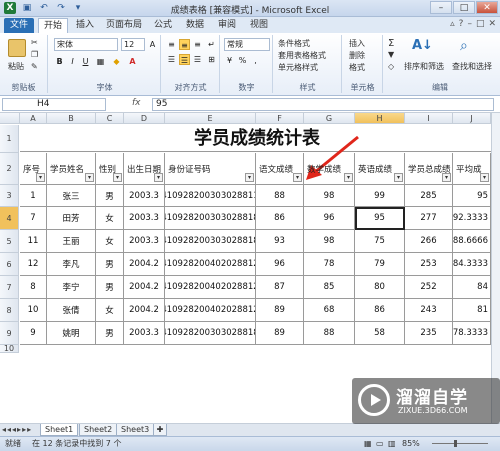  What do you see at coordinates (33, 118) in the screenshot?
I see `col-header-a: A` at bounding box center [33, 118].